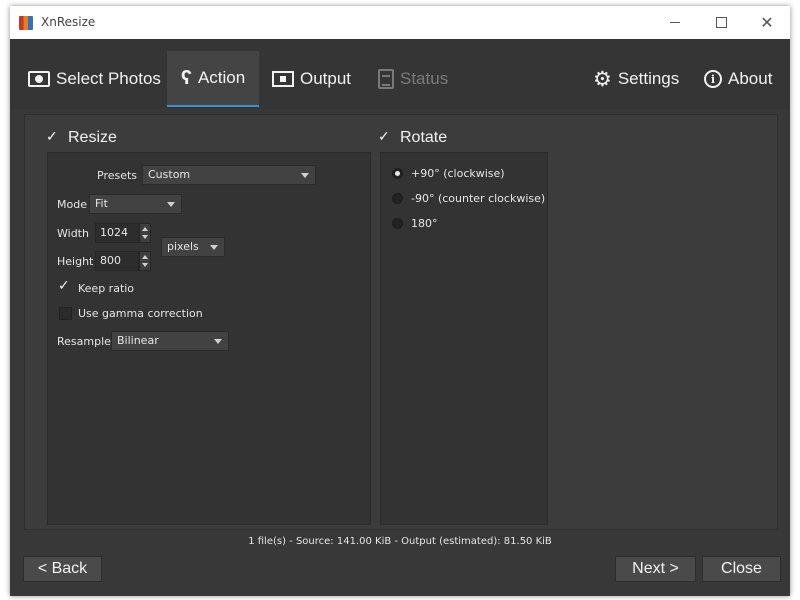 Image resolution: width=800 pixels, height=600 pixels. What do you see at coordinates (135, 204) in the screenshot?
I see `mode-dropdown: Fit` at bounding box center [135, 204].